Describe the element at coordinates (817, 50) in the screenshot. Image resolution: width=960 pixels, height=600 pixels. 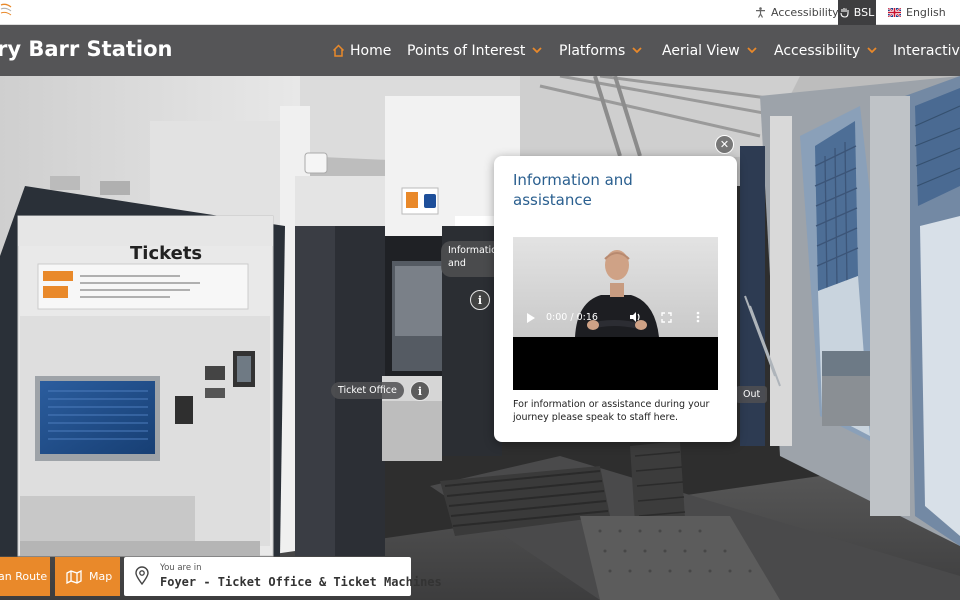
I see `nav-accessibility-label: Accessibility` at that location.